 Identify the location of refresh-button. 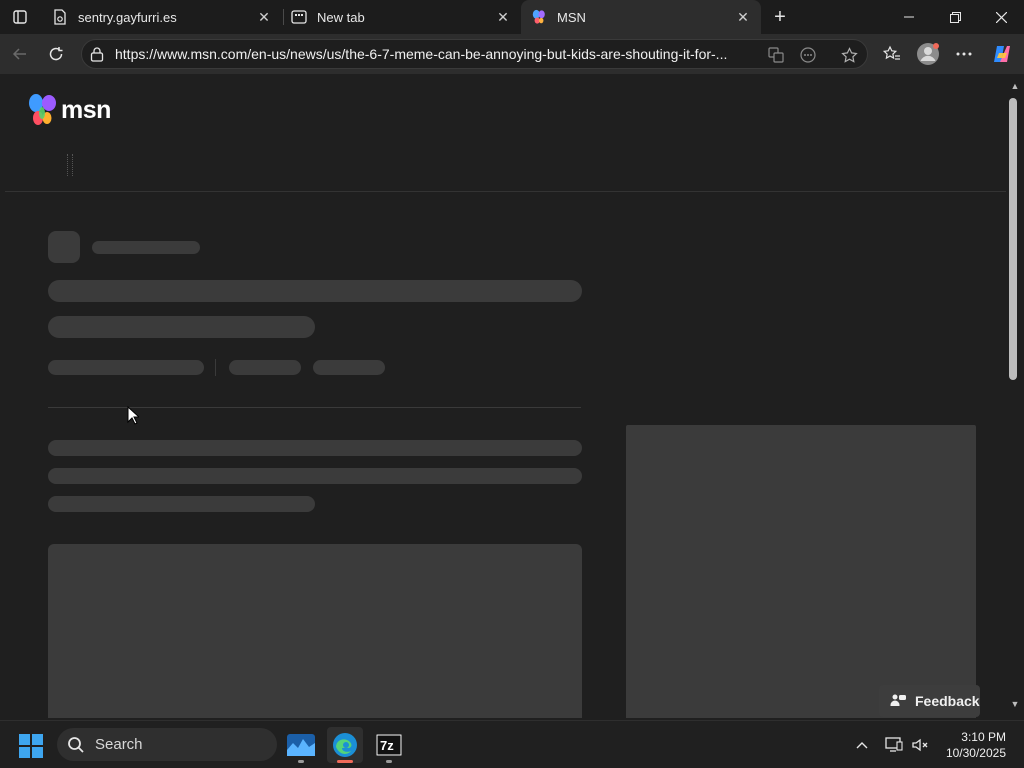
(56, 54).